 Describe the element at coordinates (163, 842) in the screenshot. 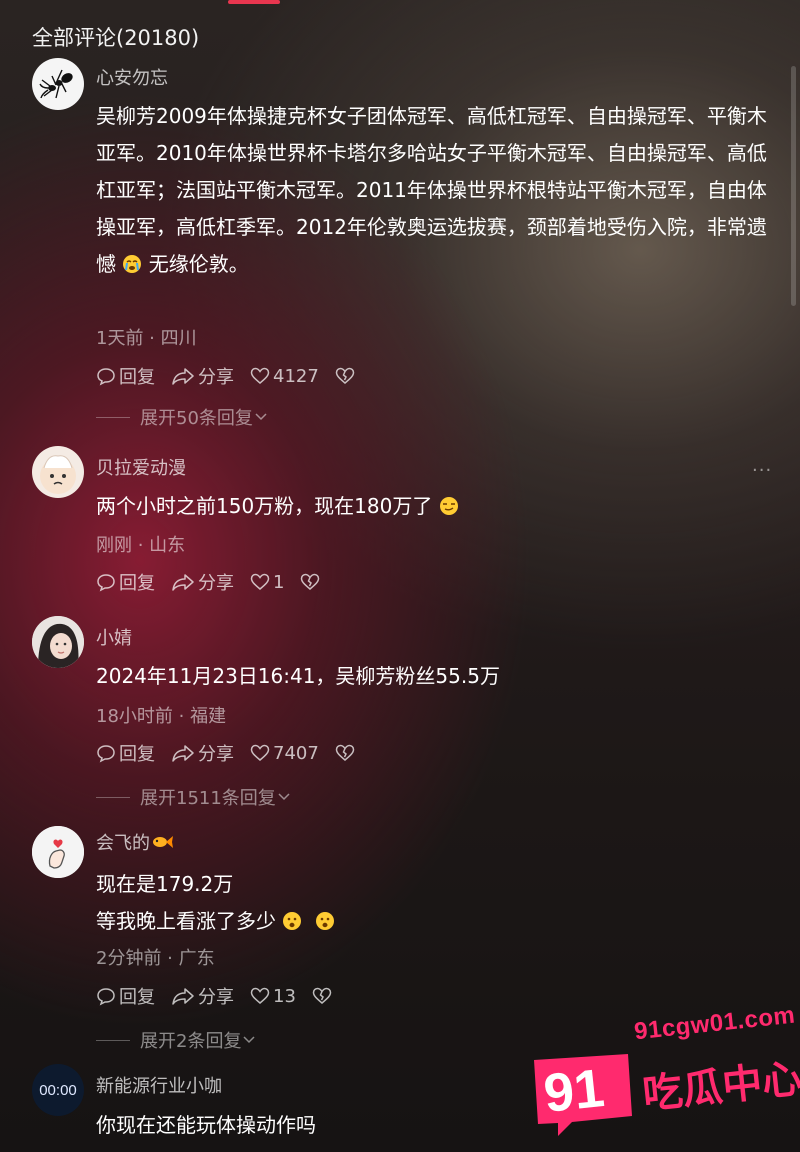

I see `goldfish-icon` at that location.